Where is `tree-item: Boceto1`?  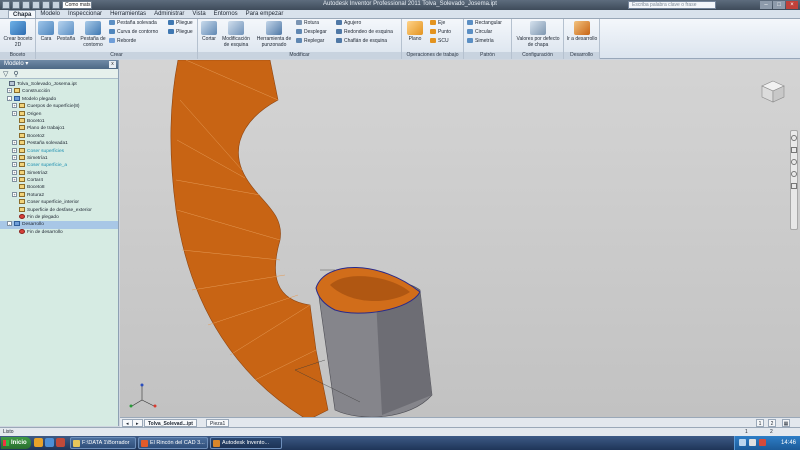 tree-item: Boceto1 is located at coordinates (59, 121).